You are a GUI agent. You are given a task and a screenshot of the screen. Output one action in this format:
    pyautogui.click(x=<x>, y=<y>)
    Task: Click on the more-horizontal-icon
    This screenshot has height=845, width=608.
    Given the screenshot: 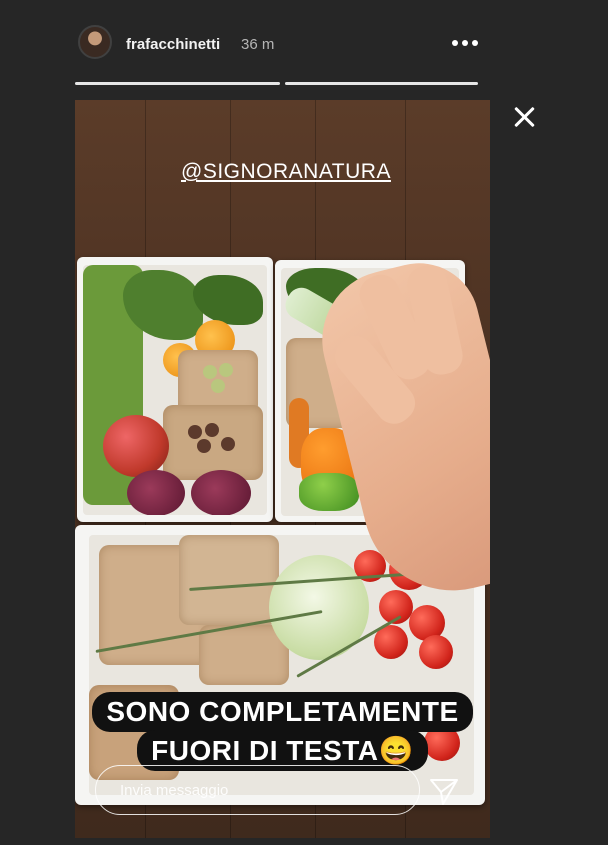 What is the action you would take?
    pyautogui.click(x=465, y=43)
    